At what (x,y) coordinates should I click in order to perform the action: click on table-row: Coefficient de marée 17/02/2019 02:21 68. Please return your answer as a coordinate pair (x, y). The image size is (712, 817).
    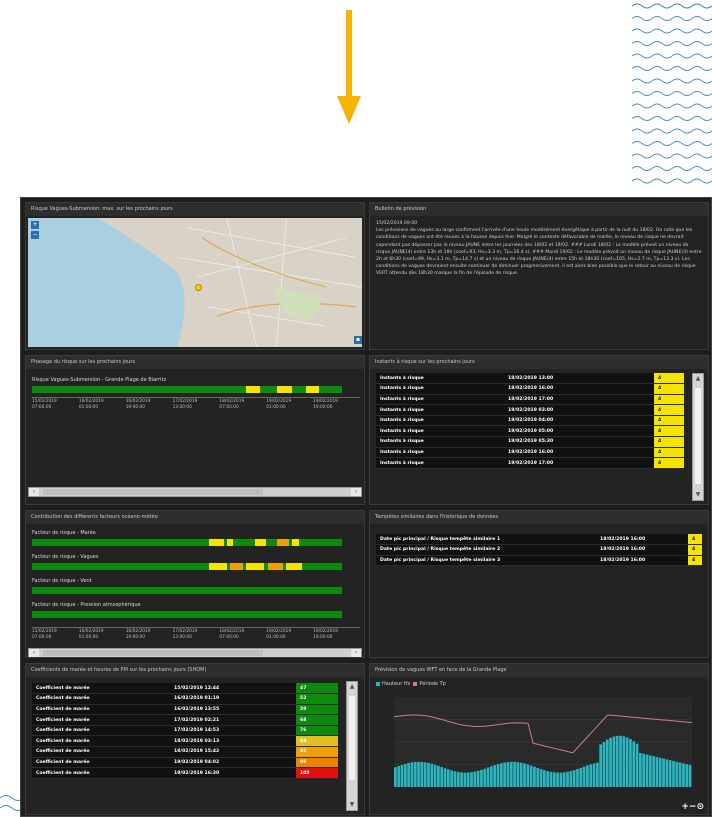
    Looking at the image, I should click on (185, 720).